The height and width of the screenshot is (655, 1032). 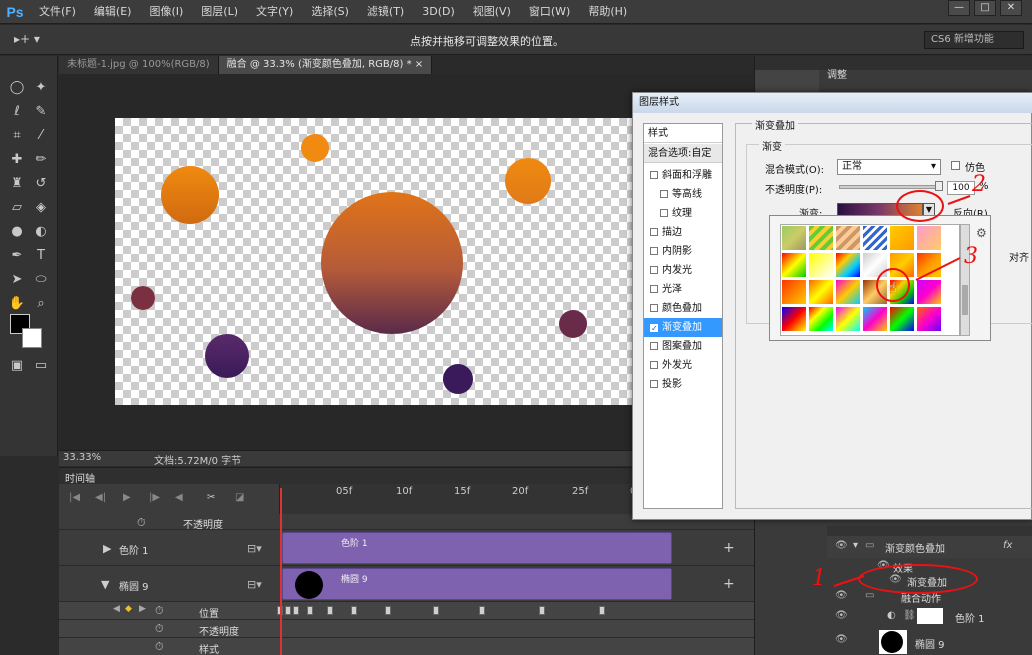 What do you see at coordinates (17, 280) in the screenshot?
I see `path-select-icon: ➤` at bounding box center [17, 280].